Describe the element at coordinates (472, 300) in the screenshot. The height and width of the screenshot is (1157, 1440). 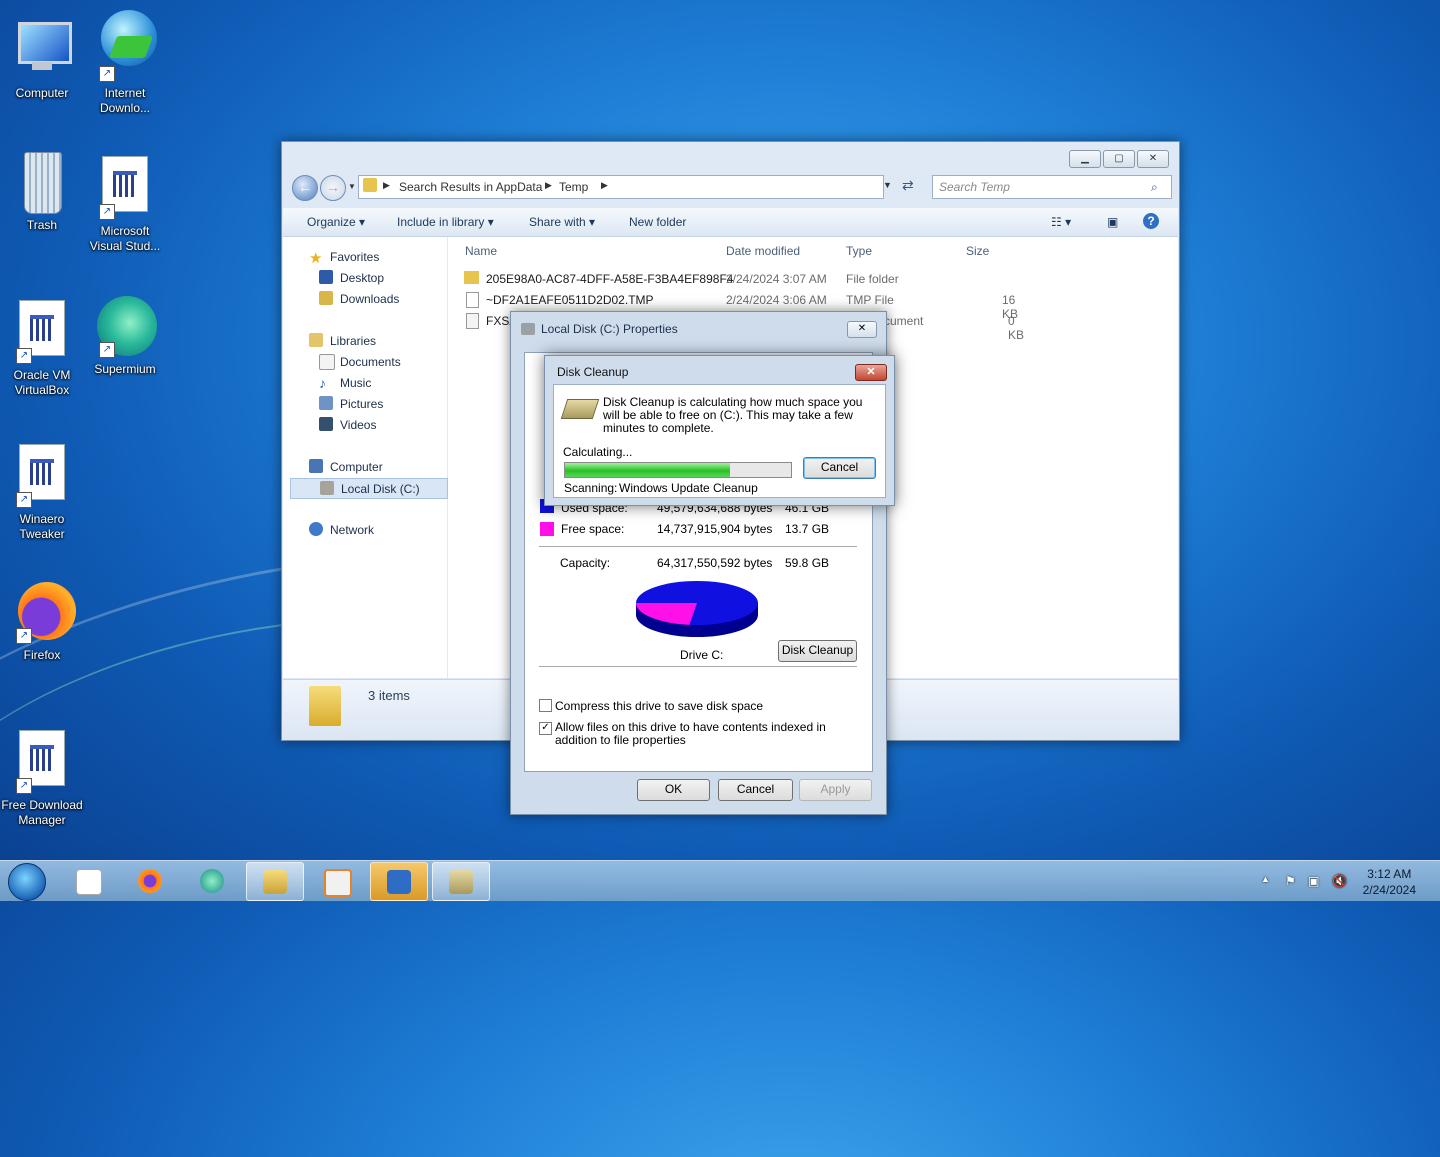
I see `file-icon` at that location.